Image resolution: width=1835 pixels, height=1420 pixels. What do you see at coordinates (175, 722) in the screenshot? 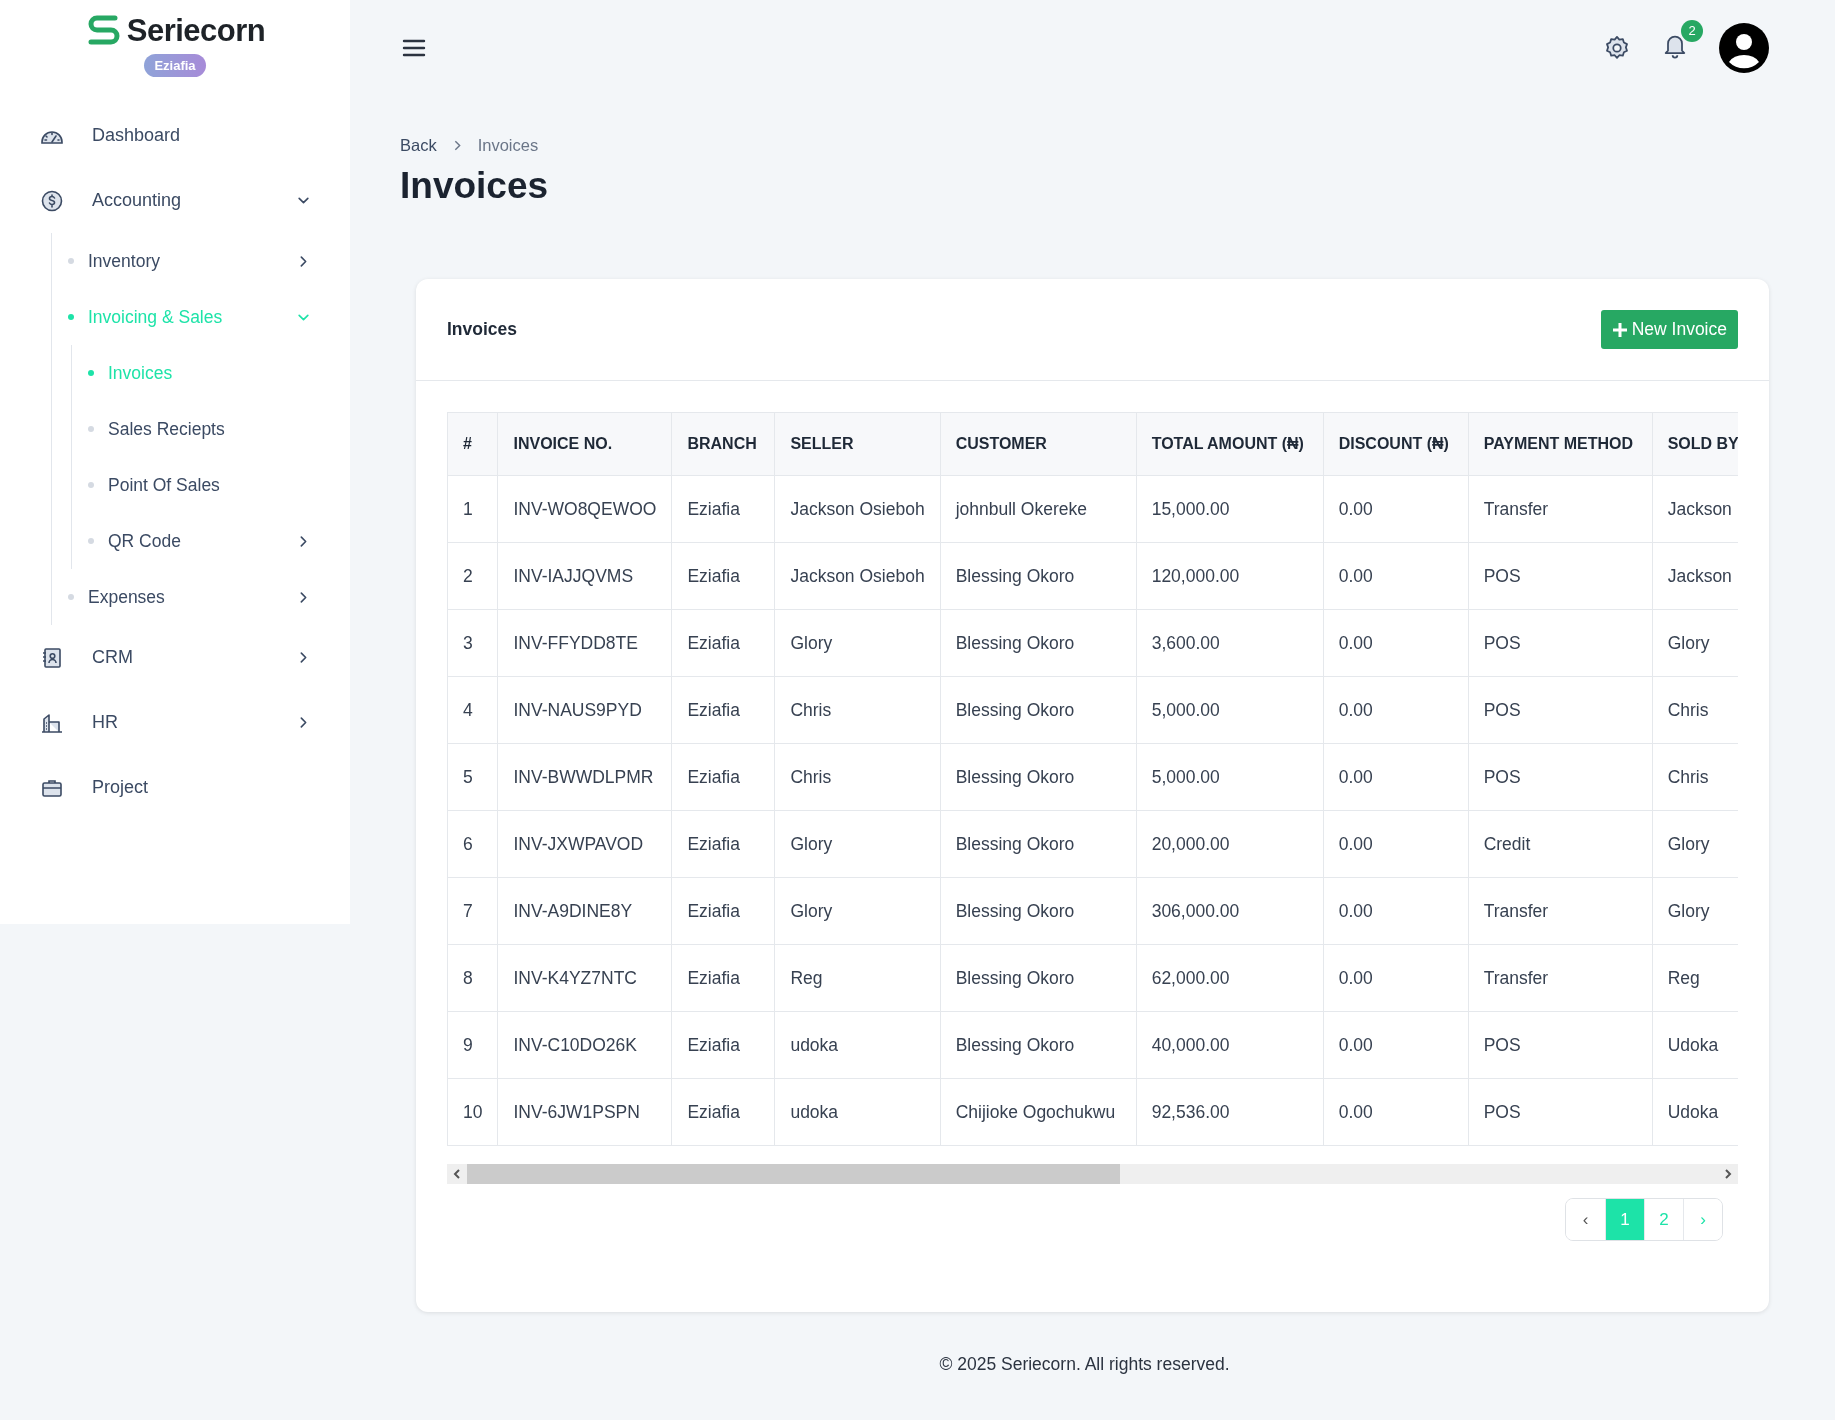
I see `sidebar-item: HR` at bounding box center [175, 722].